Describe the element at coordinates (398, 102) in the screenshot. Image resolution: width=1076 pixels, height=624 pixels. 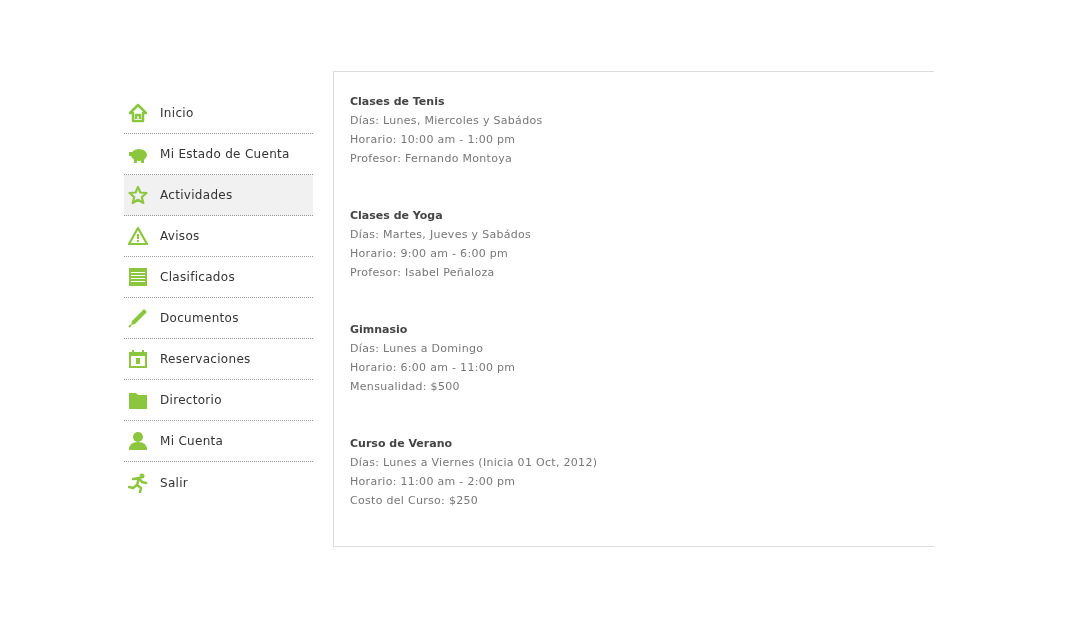
I see `activity-title: Clases de Tenis` at that location.